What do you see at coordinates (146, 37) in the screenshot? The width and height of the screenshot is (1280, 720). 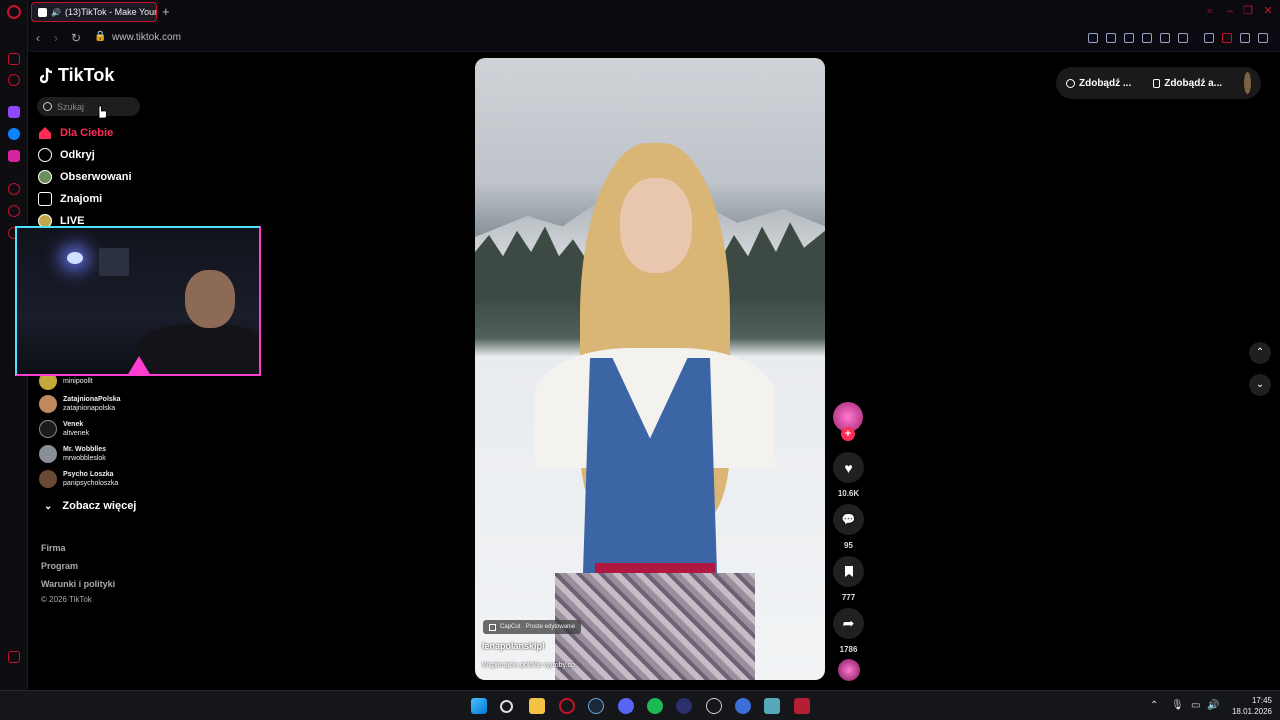 I see `url-field: www.tiktok.com` at bounding box center [146, 37].